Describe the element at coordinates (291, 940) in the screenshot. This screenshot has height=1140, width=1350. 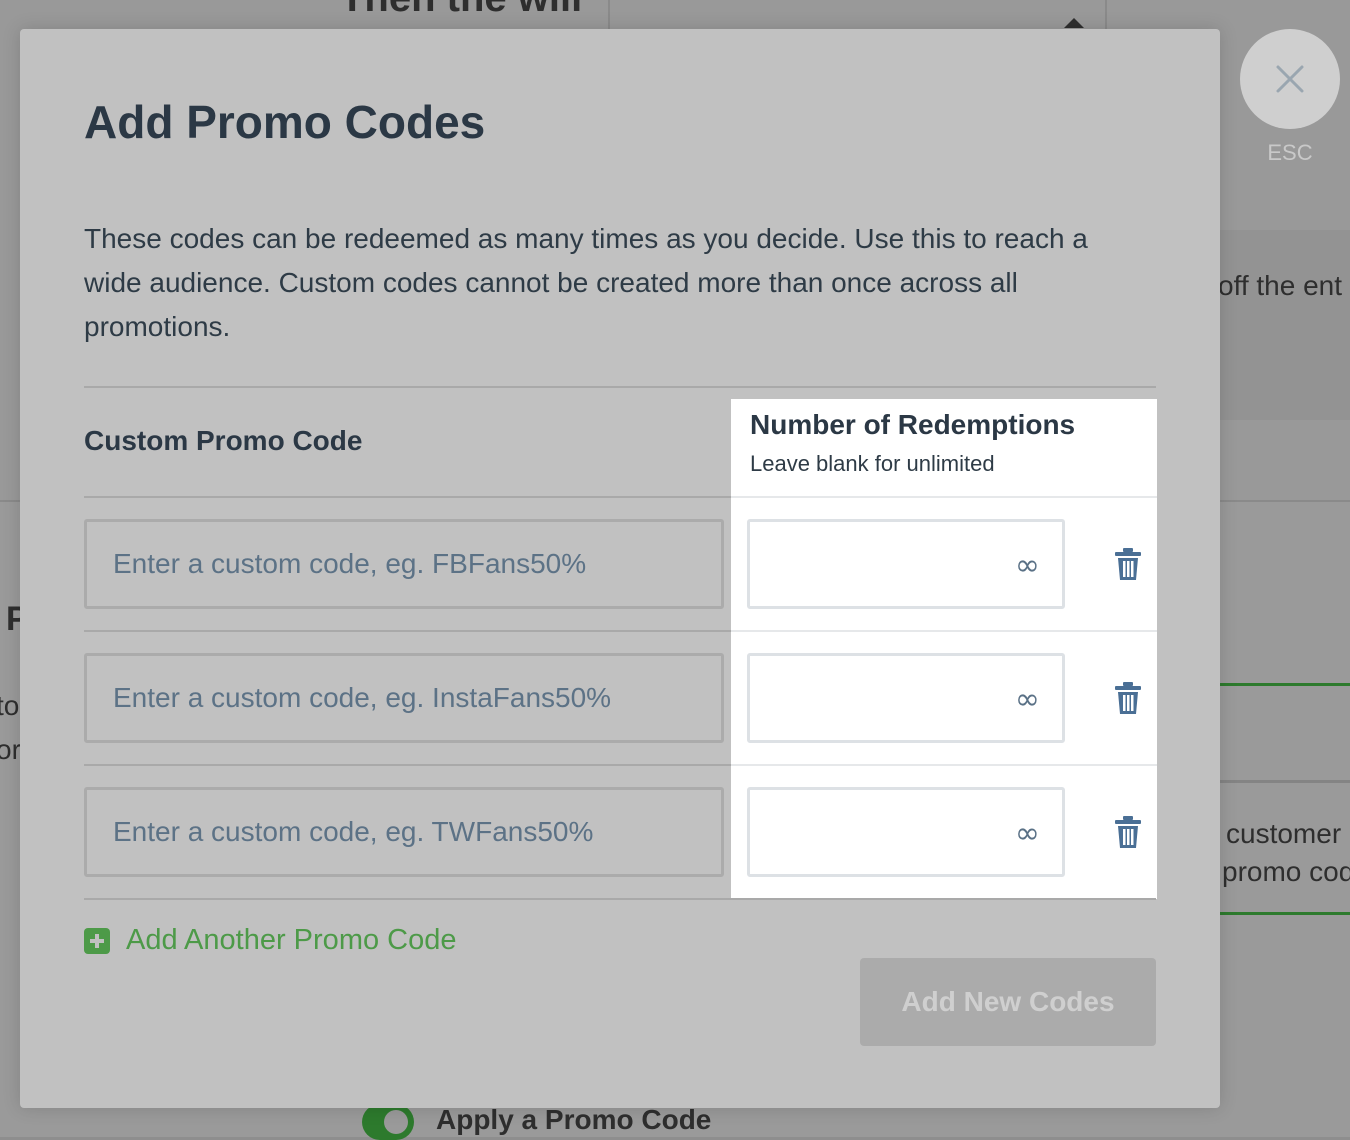
I see `add-another-label: Add Another Promo Code` at that location.